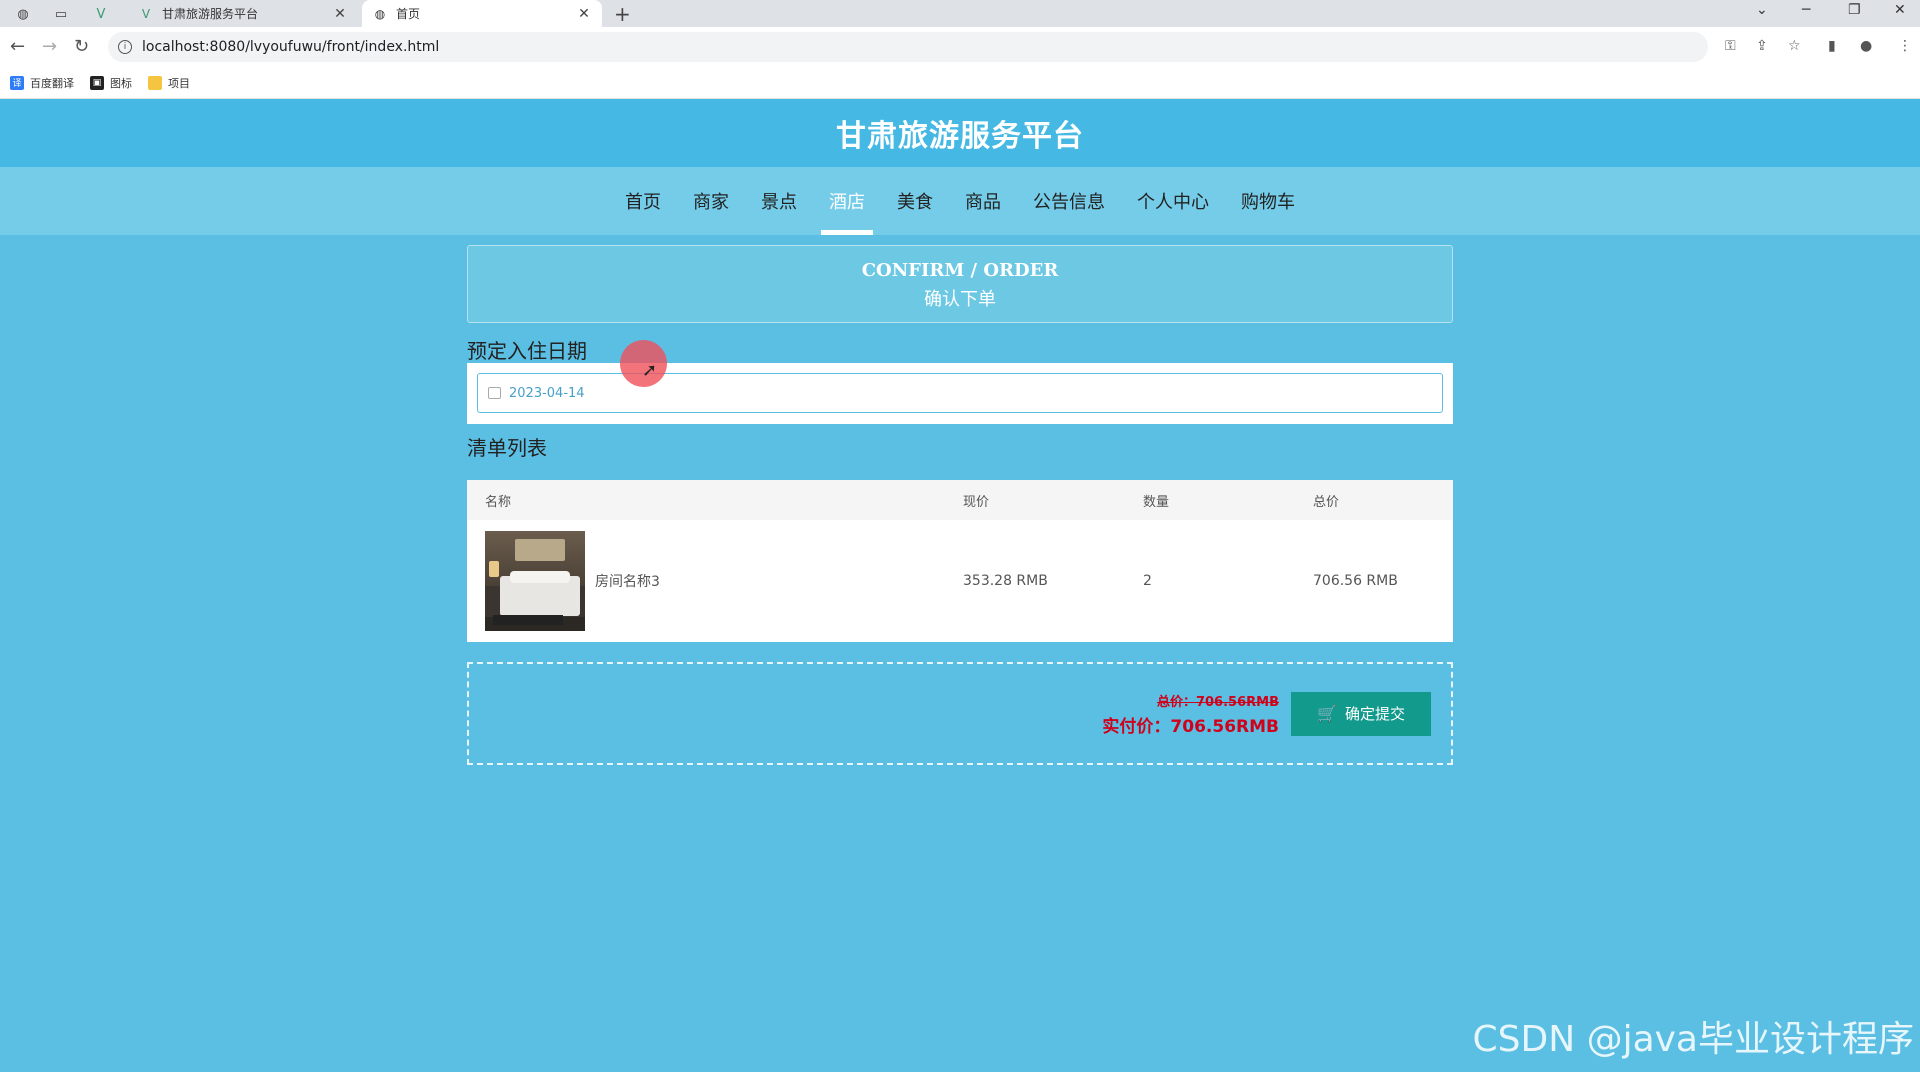 This screenshot has height=1072, width=1920. I want to click on menu-icon: ⋮, so click(1905, 46).